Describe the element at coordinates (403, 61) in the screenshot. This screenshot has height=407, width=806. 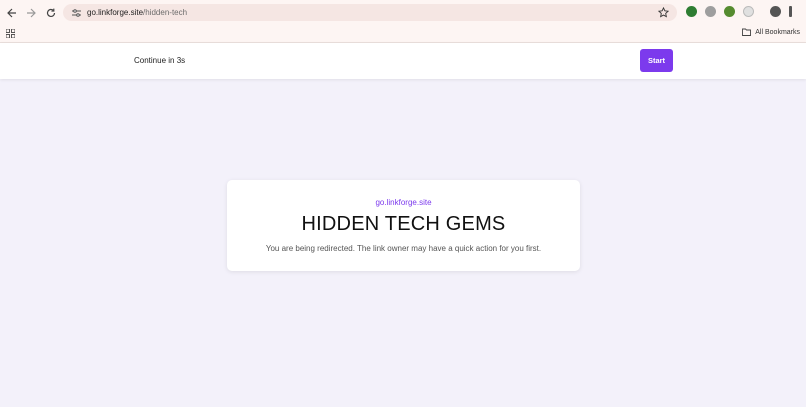
I see `site-header: Continue in 3s Start` at that location.